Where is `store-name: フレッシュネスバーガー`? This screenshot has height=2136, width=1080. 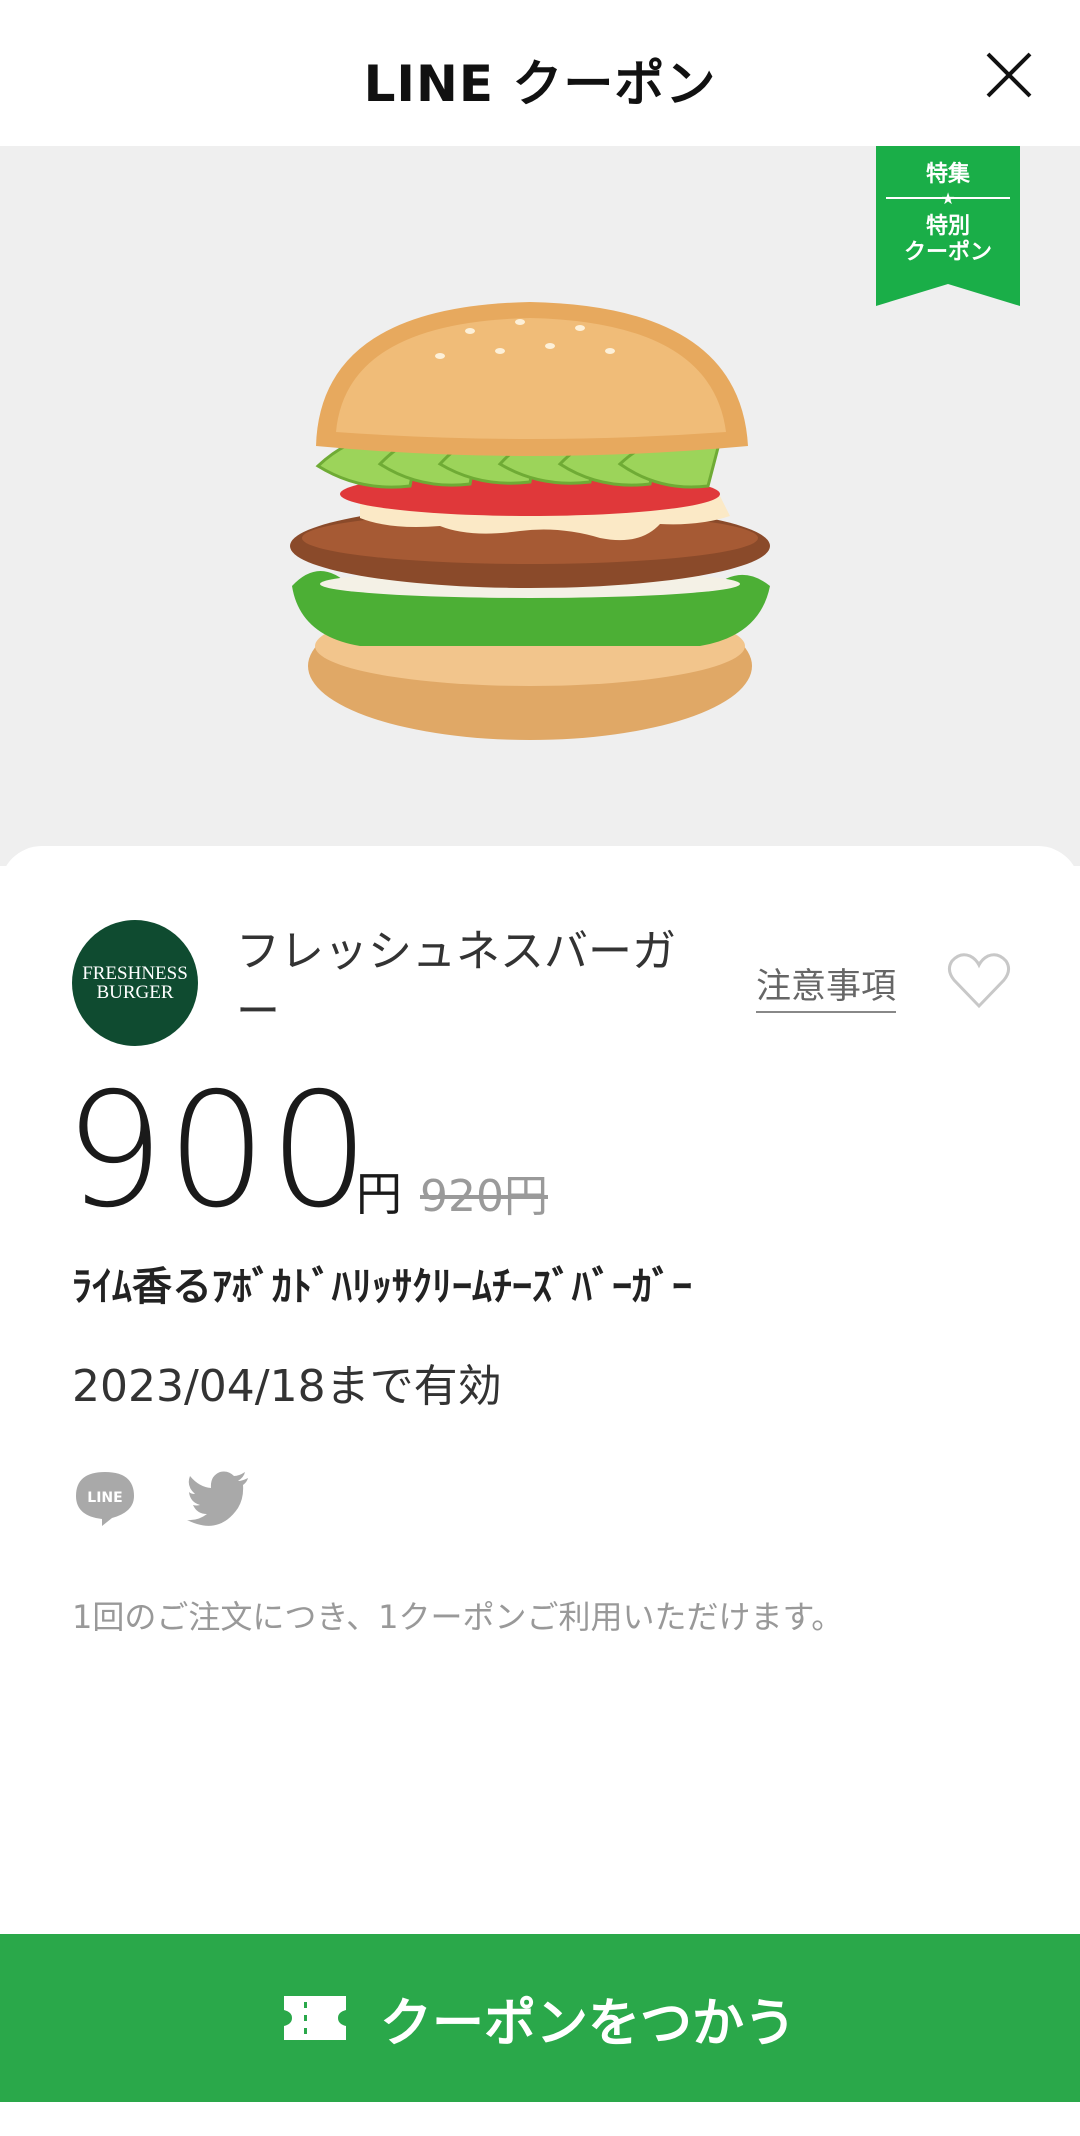
store-name: フレッシュネスバーガー is located at coordinates (456, 981).